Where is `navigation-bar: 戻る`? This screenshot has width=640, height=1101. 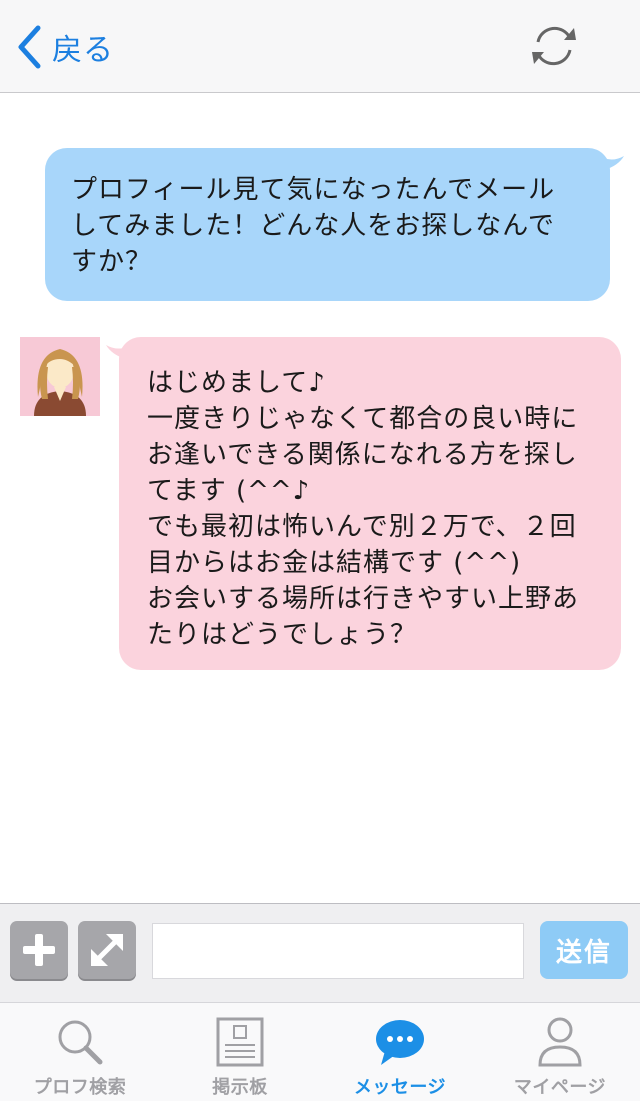
navigation-bar: 戻る is located at coordinates (320, 46).